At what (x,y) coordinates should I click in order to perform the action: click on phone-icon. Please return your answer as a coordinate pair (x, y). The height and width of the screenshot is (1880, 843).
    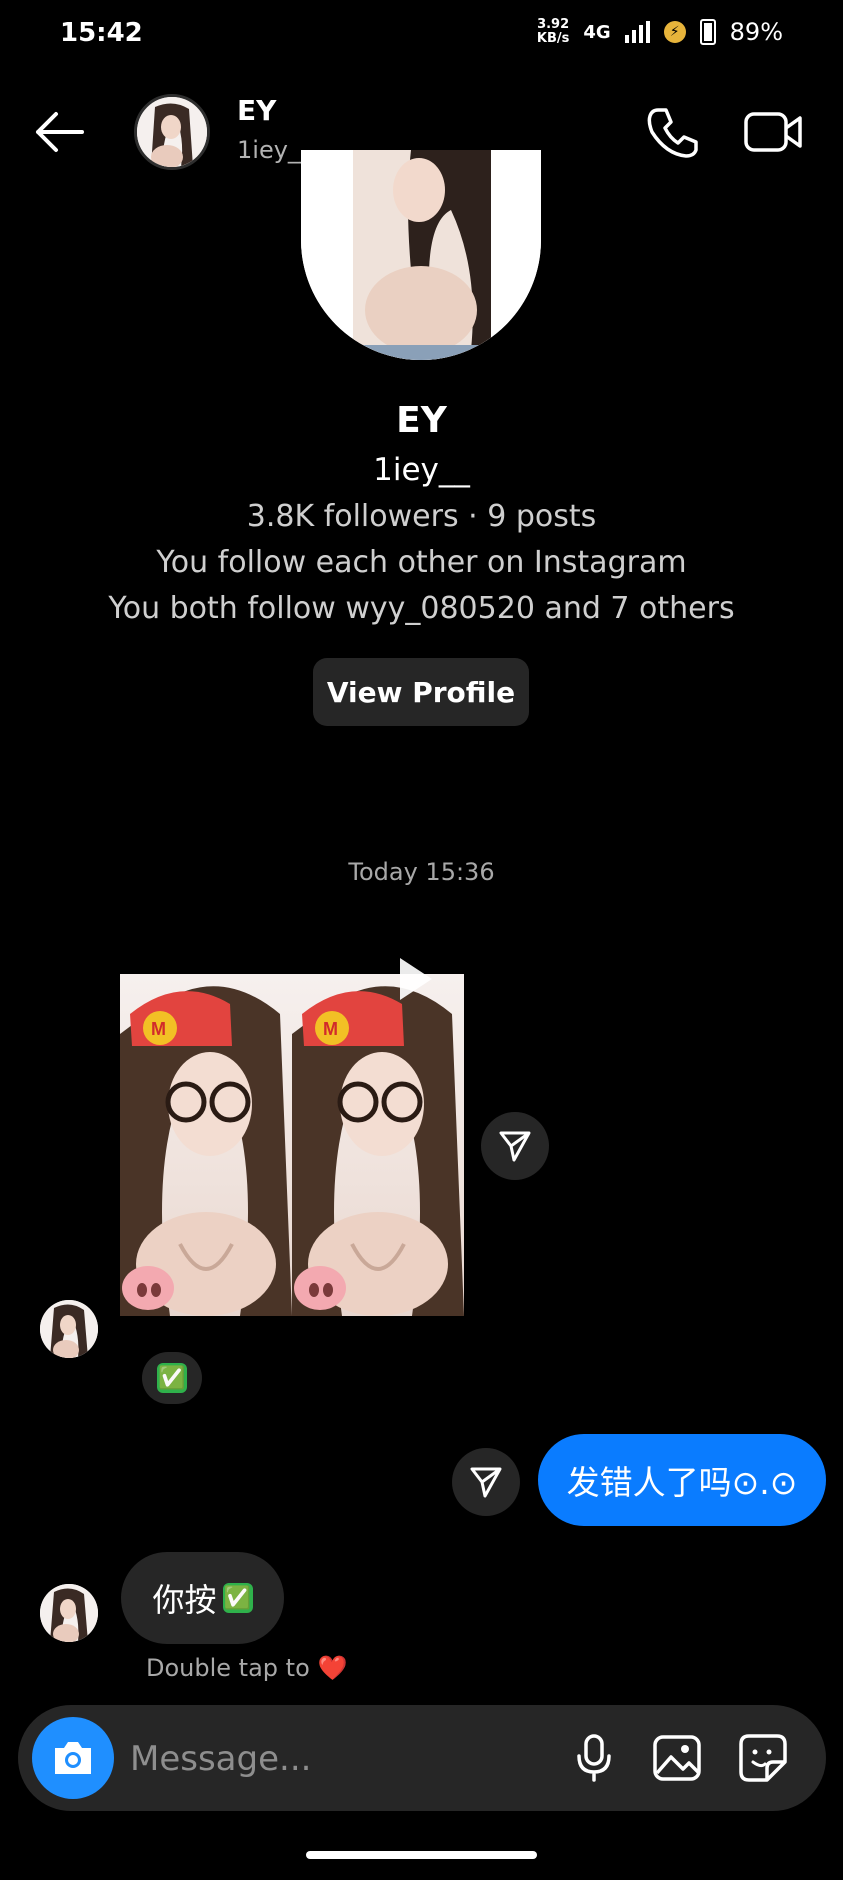
    Looking at the image, I should click on (672, 132).